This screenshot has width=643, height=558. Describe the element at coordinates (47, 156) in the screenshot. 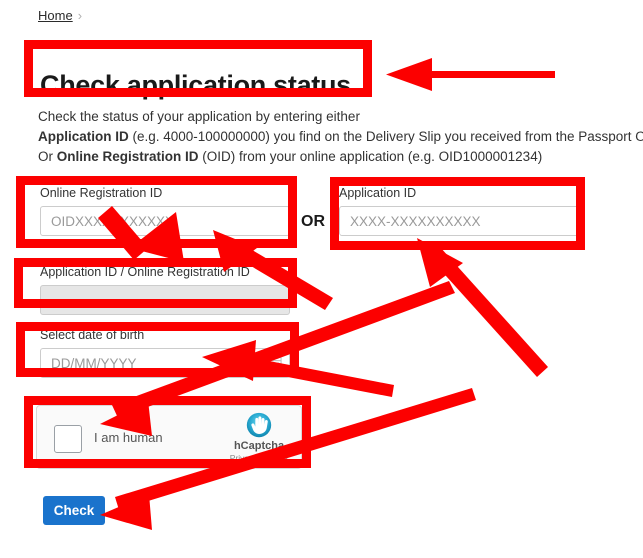

I see `description-line-3-pre: Or` at that location.